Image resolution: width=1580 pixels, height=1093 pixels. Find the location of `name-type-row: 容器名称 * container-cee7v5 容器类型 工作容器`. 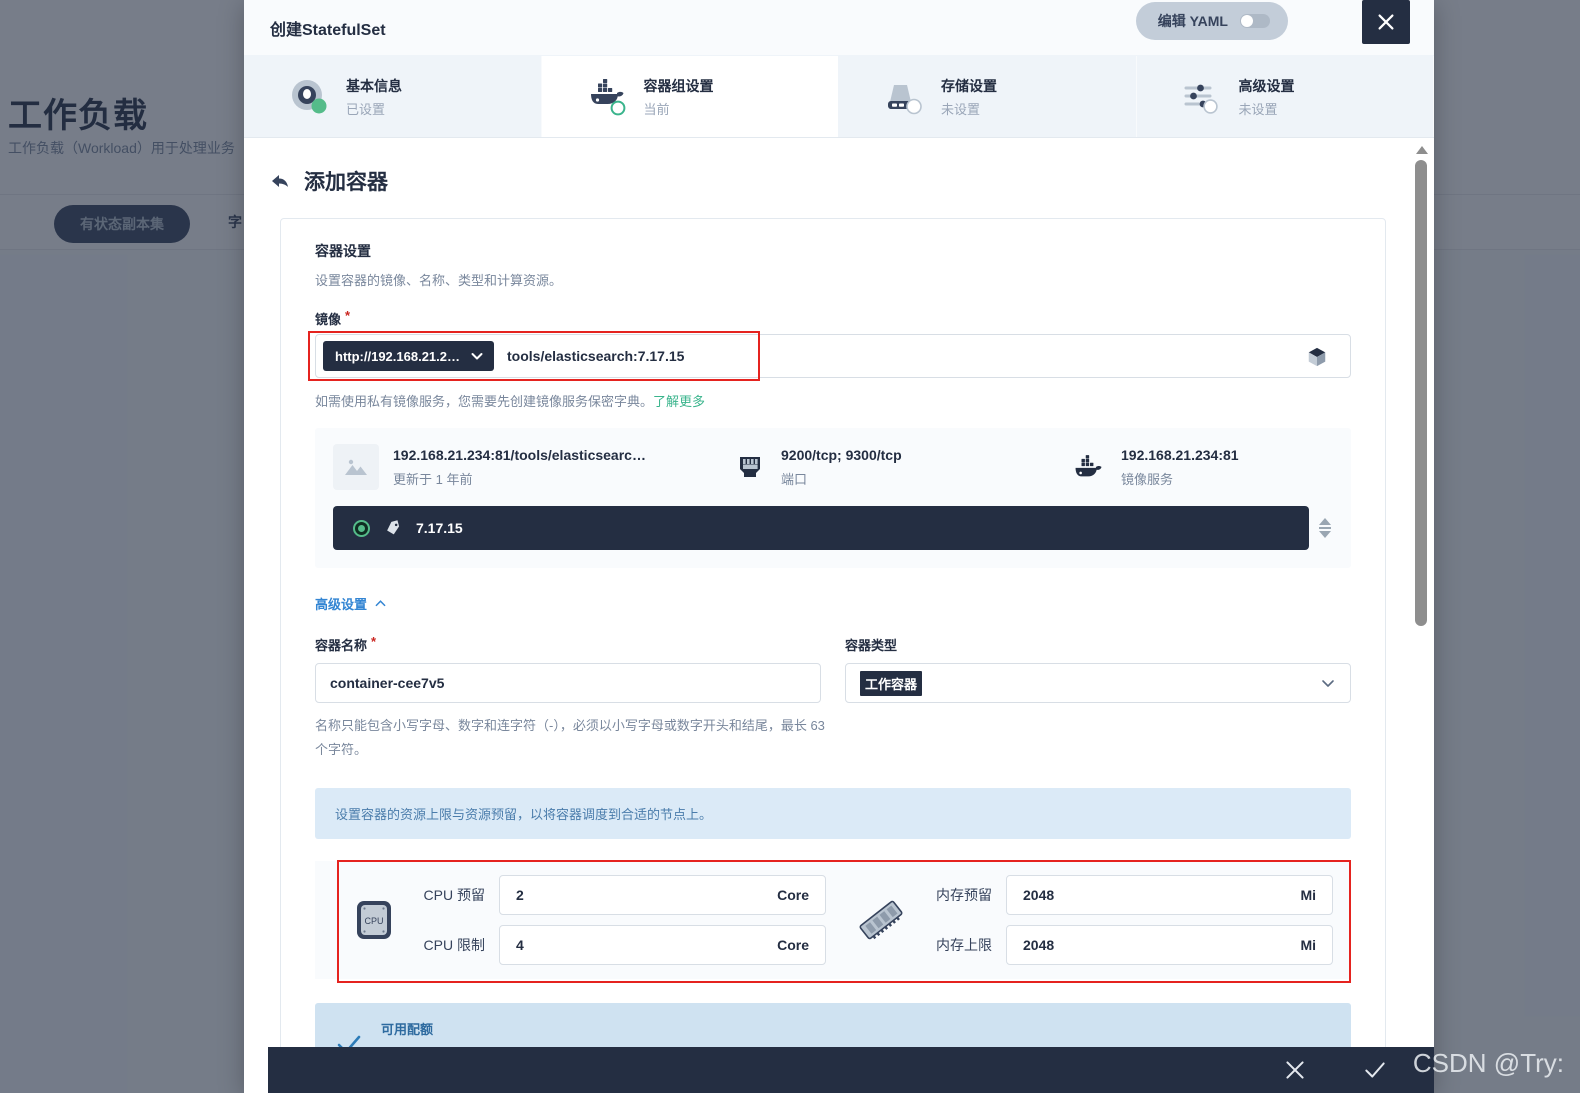

name-type-row: 容器名称 * container-cee7v5 容器类型 工作容器 is located at coordinates (833, 669).